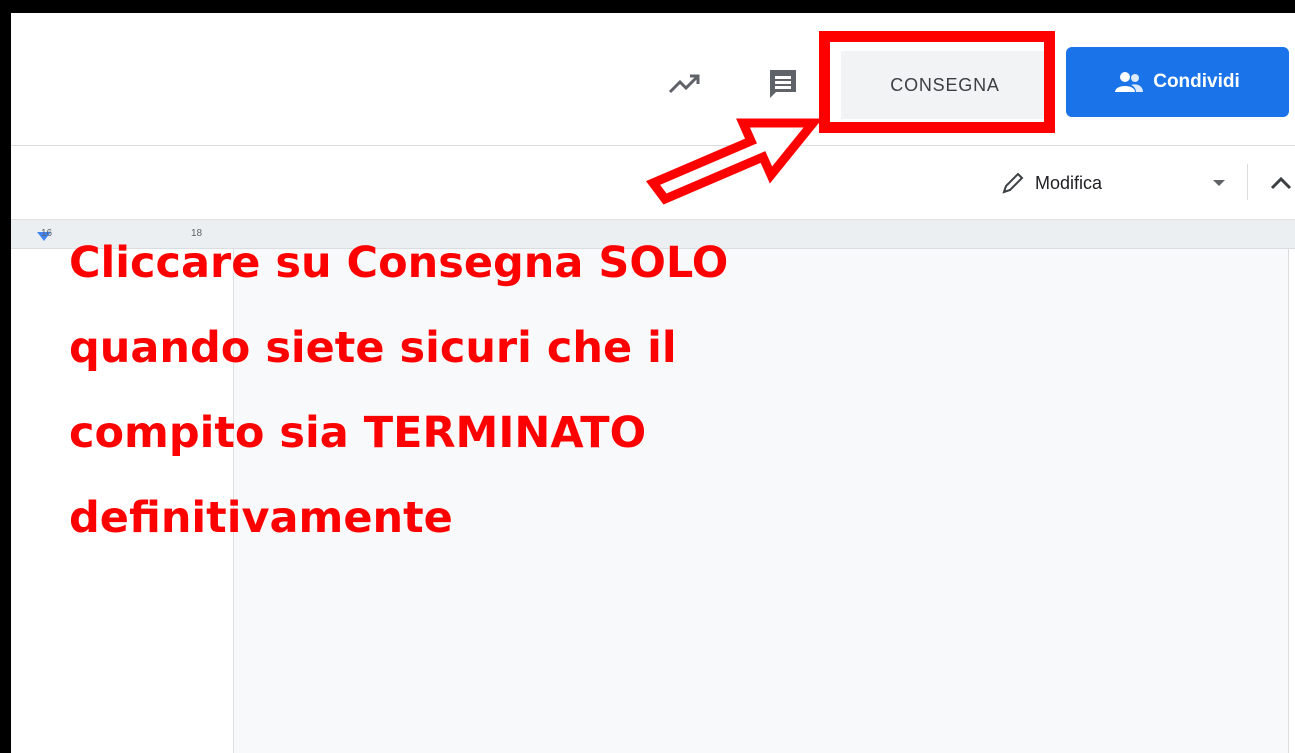 This screenshot has width=1295, height=753. Describe the element at coordinates (1291, 501) in the screenshot. I see `scrollbar-track` at that location.